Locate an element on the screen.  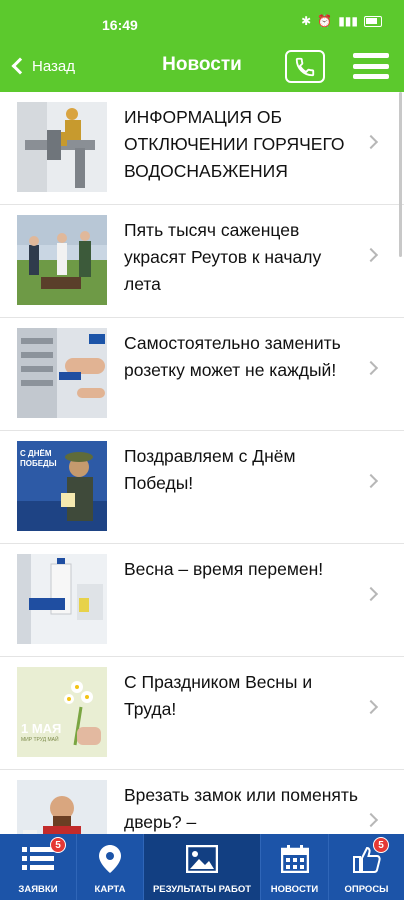
map-pin-icon is located at coordinates (110, 859).